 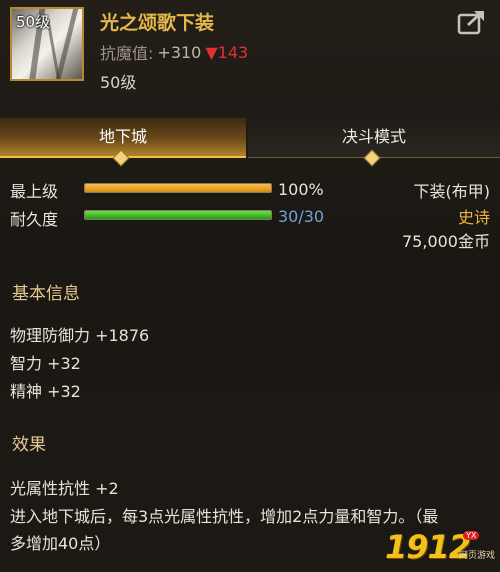 I want to click on durability-bar, so click(x=178, y=215).